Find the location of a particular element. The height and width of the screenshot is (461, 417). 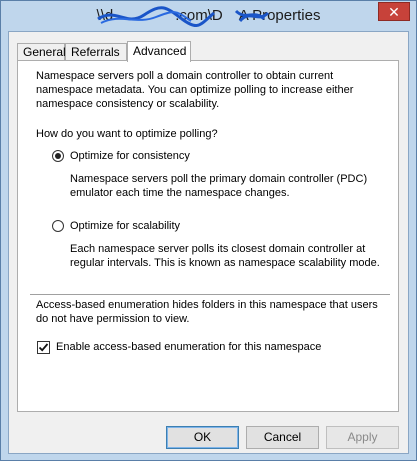

ok-button: OK is located at coordinates (202, 437).